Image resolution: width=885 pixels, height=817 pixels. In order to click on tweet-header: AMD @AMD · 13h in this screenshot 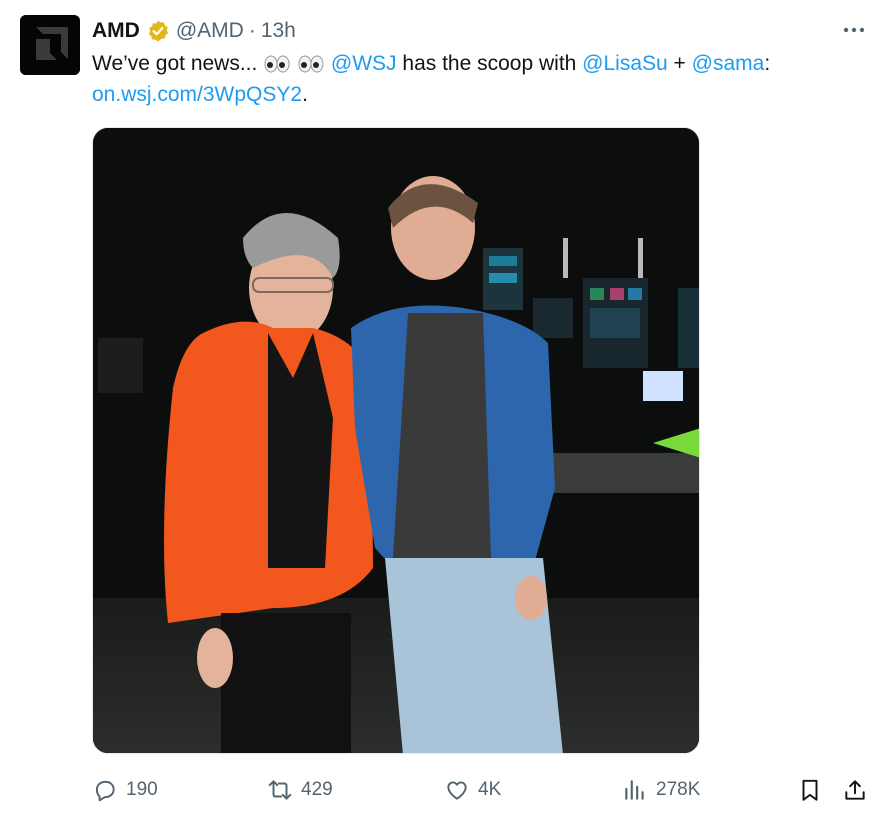, I will do `click(194, 31)`.